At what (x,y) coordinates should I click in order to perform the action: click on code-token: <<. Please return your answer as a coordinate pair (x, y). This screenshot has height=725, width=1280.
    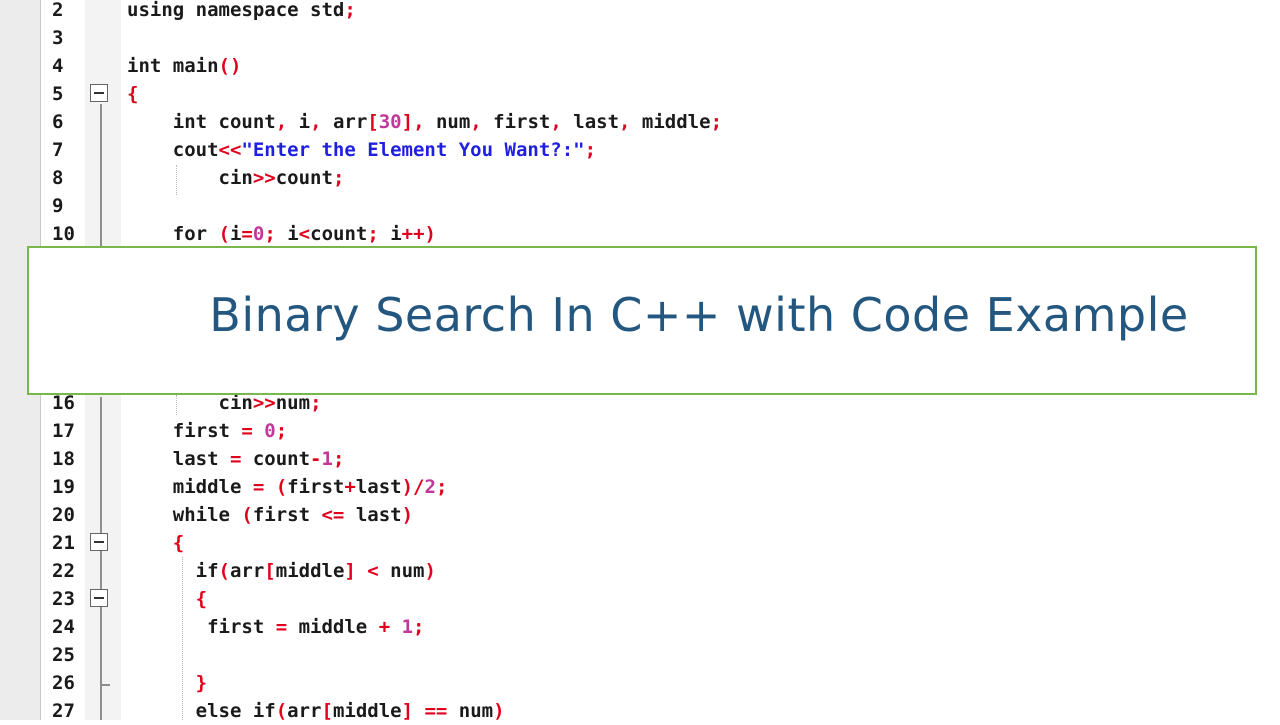
    Looking at the image, I should click on (230, 150).